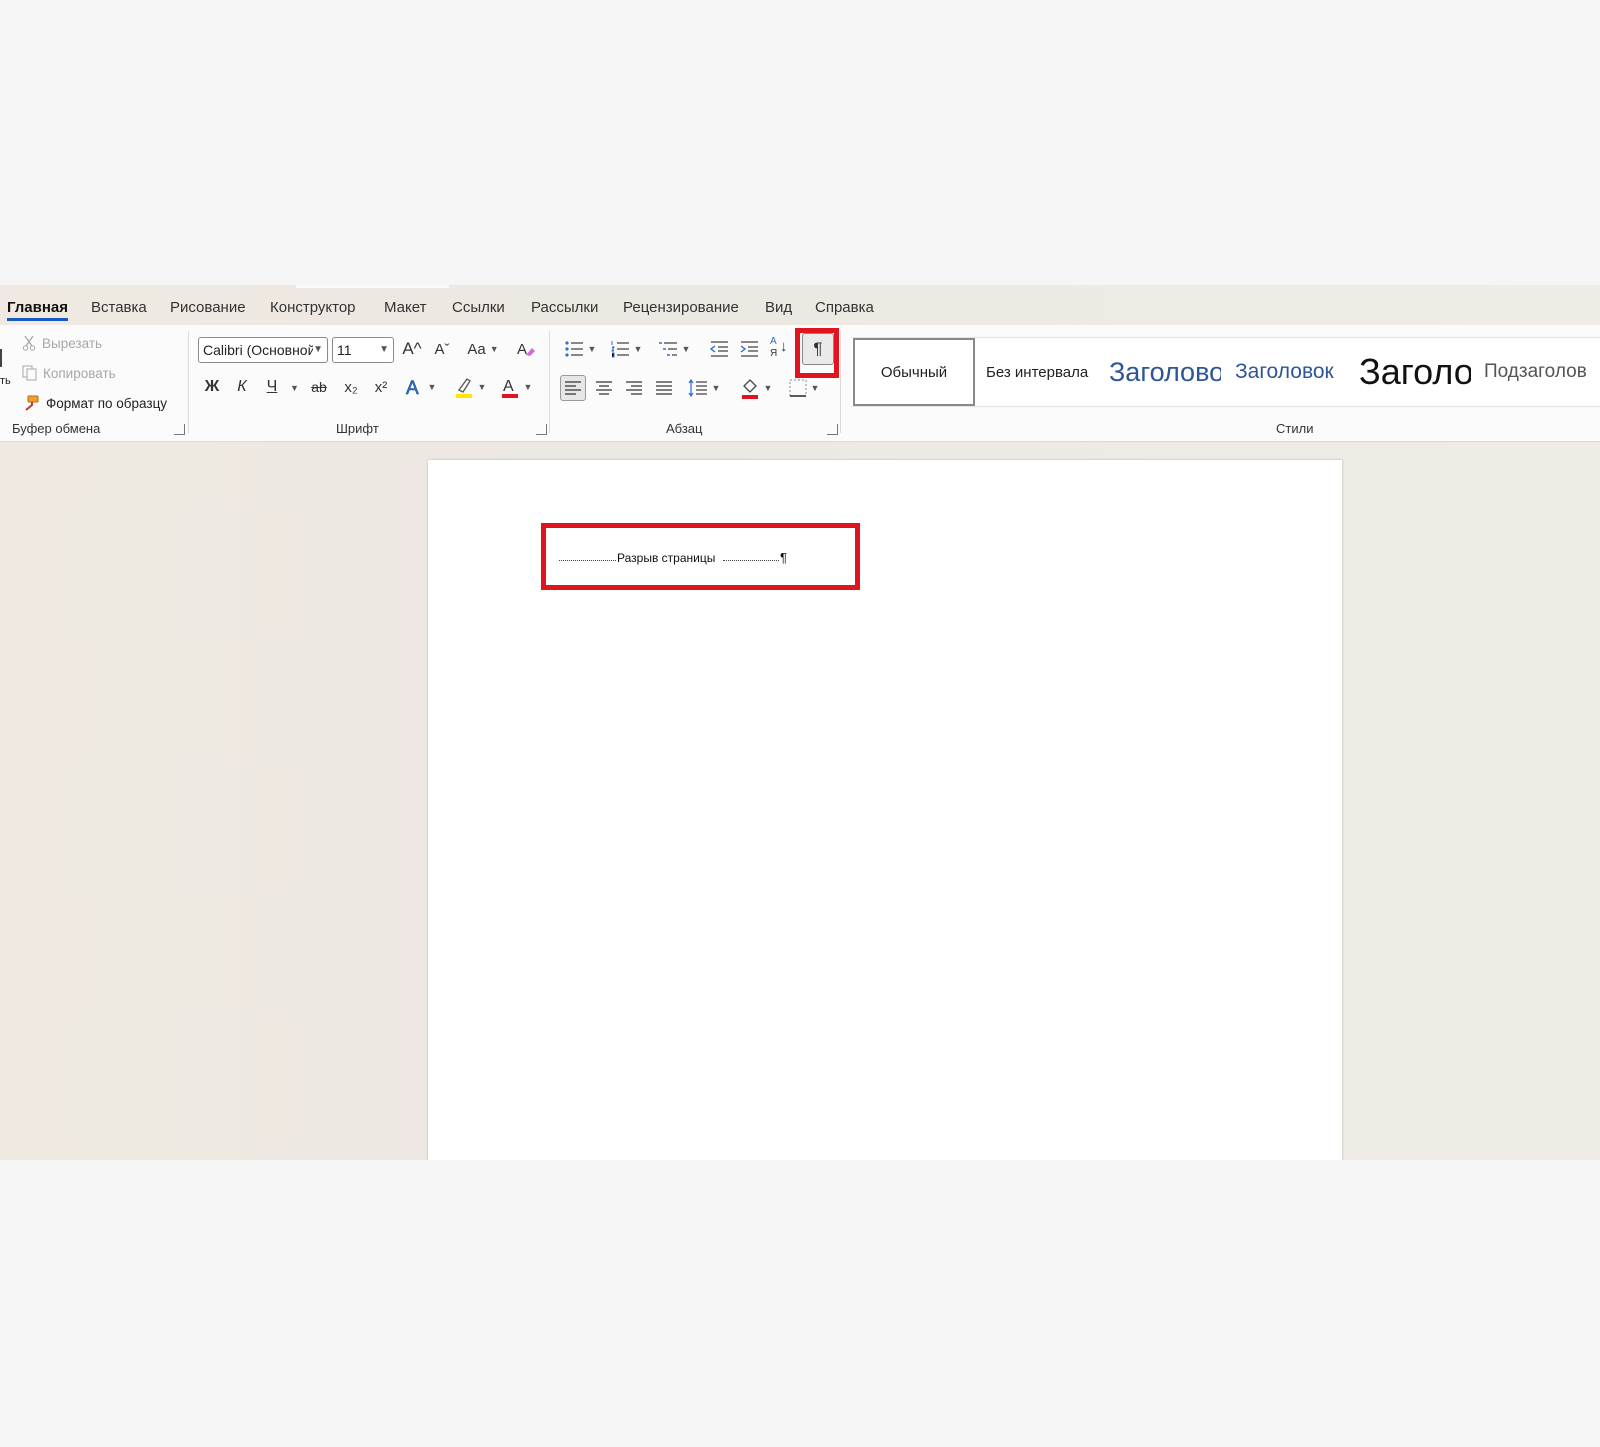  I want to click on borders-icon, so click(798, 388).